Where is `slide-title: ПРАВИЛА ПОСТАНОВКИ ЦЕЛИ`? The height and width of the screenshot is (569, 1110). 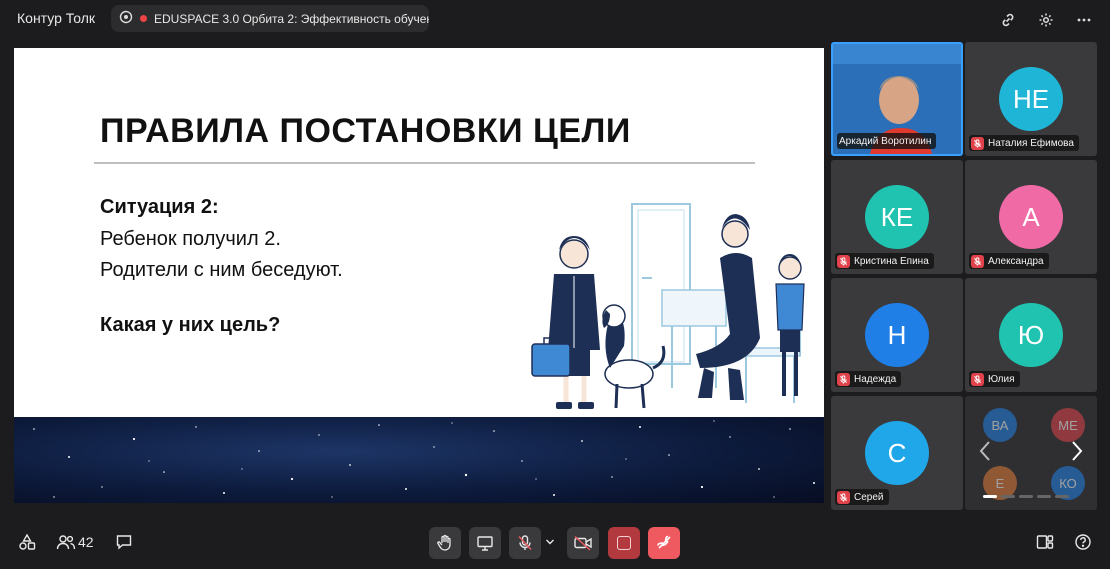
slide-title: ПРАВИЛА ПОСТАНОВКИ ЦЕЛИ is located at coordinates (365, 131).